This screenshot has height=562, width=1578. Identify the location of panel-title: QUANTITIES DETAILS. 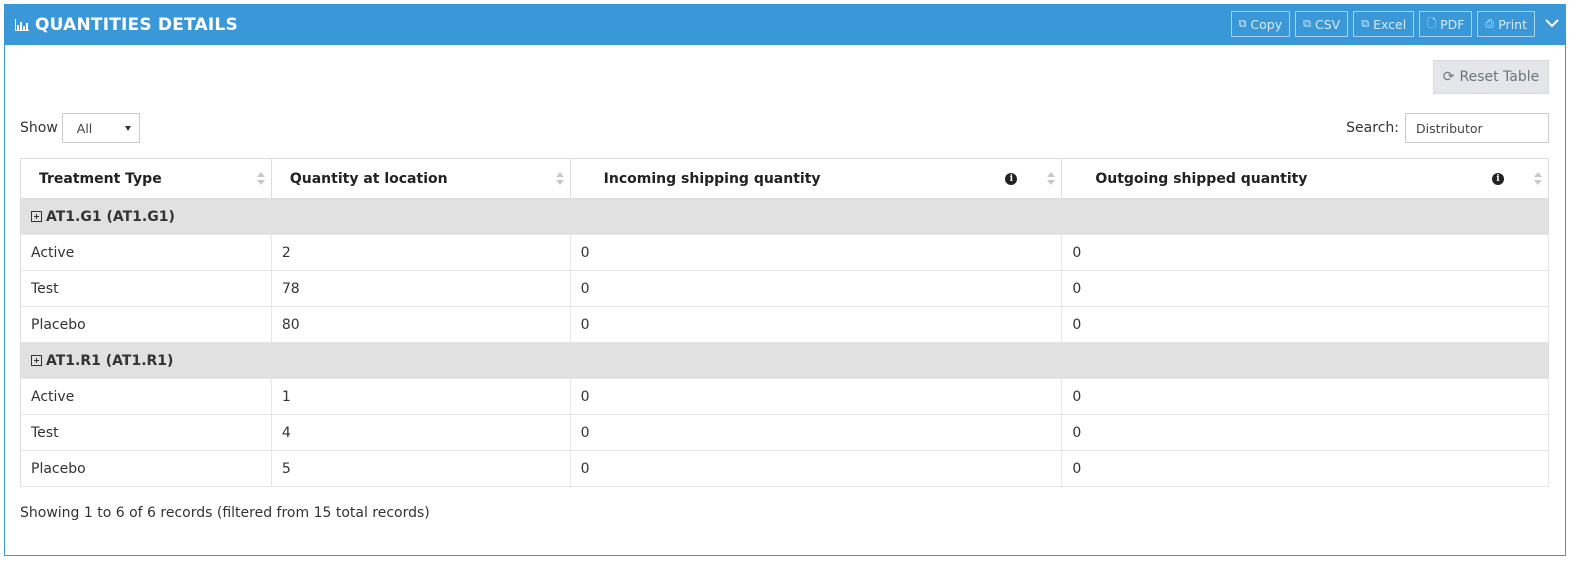
(126, 25).